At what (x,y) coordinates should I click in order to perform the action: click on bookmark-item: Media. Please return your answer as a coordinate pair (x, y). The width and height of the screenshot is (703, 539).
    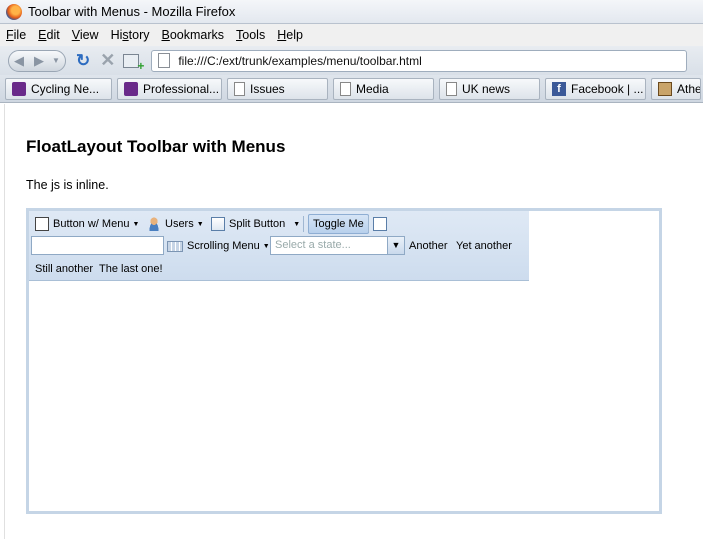
    Looking at the image, I should click on (383, 88).